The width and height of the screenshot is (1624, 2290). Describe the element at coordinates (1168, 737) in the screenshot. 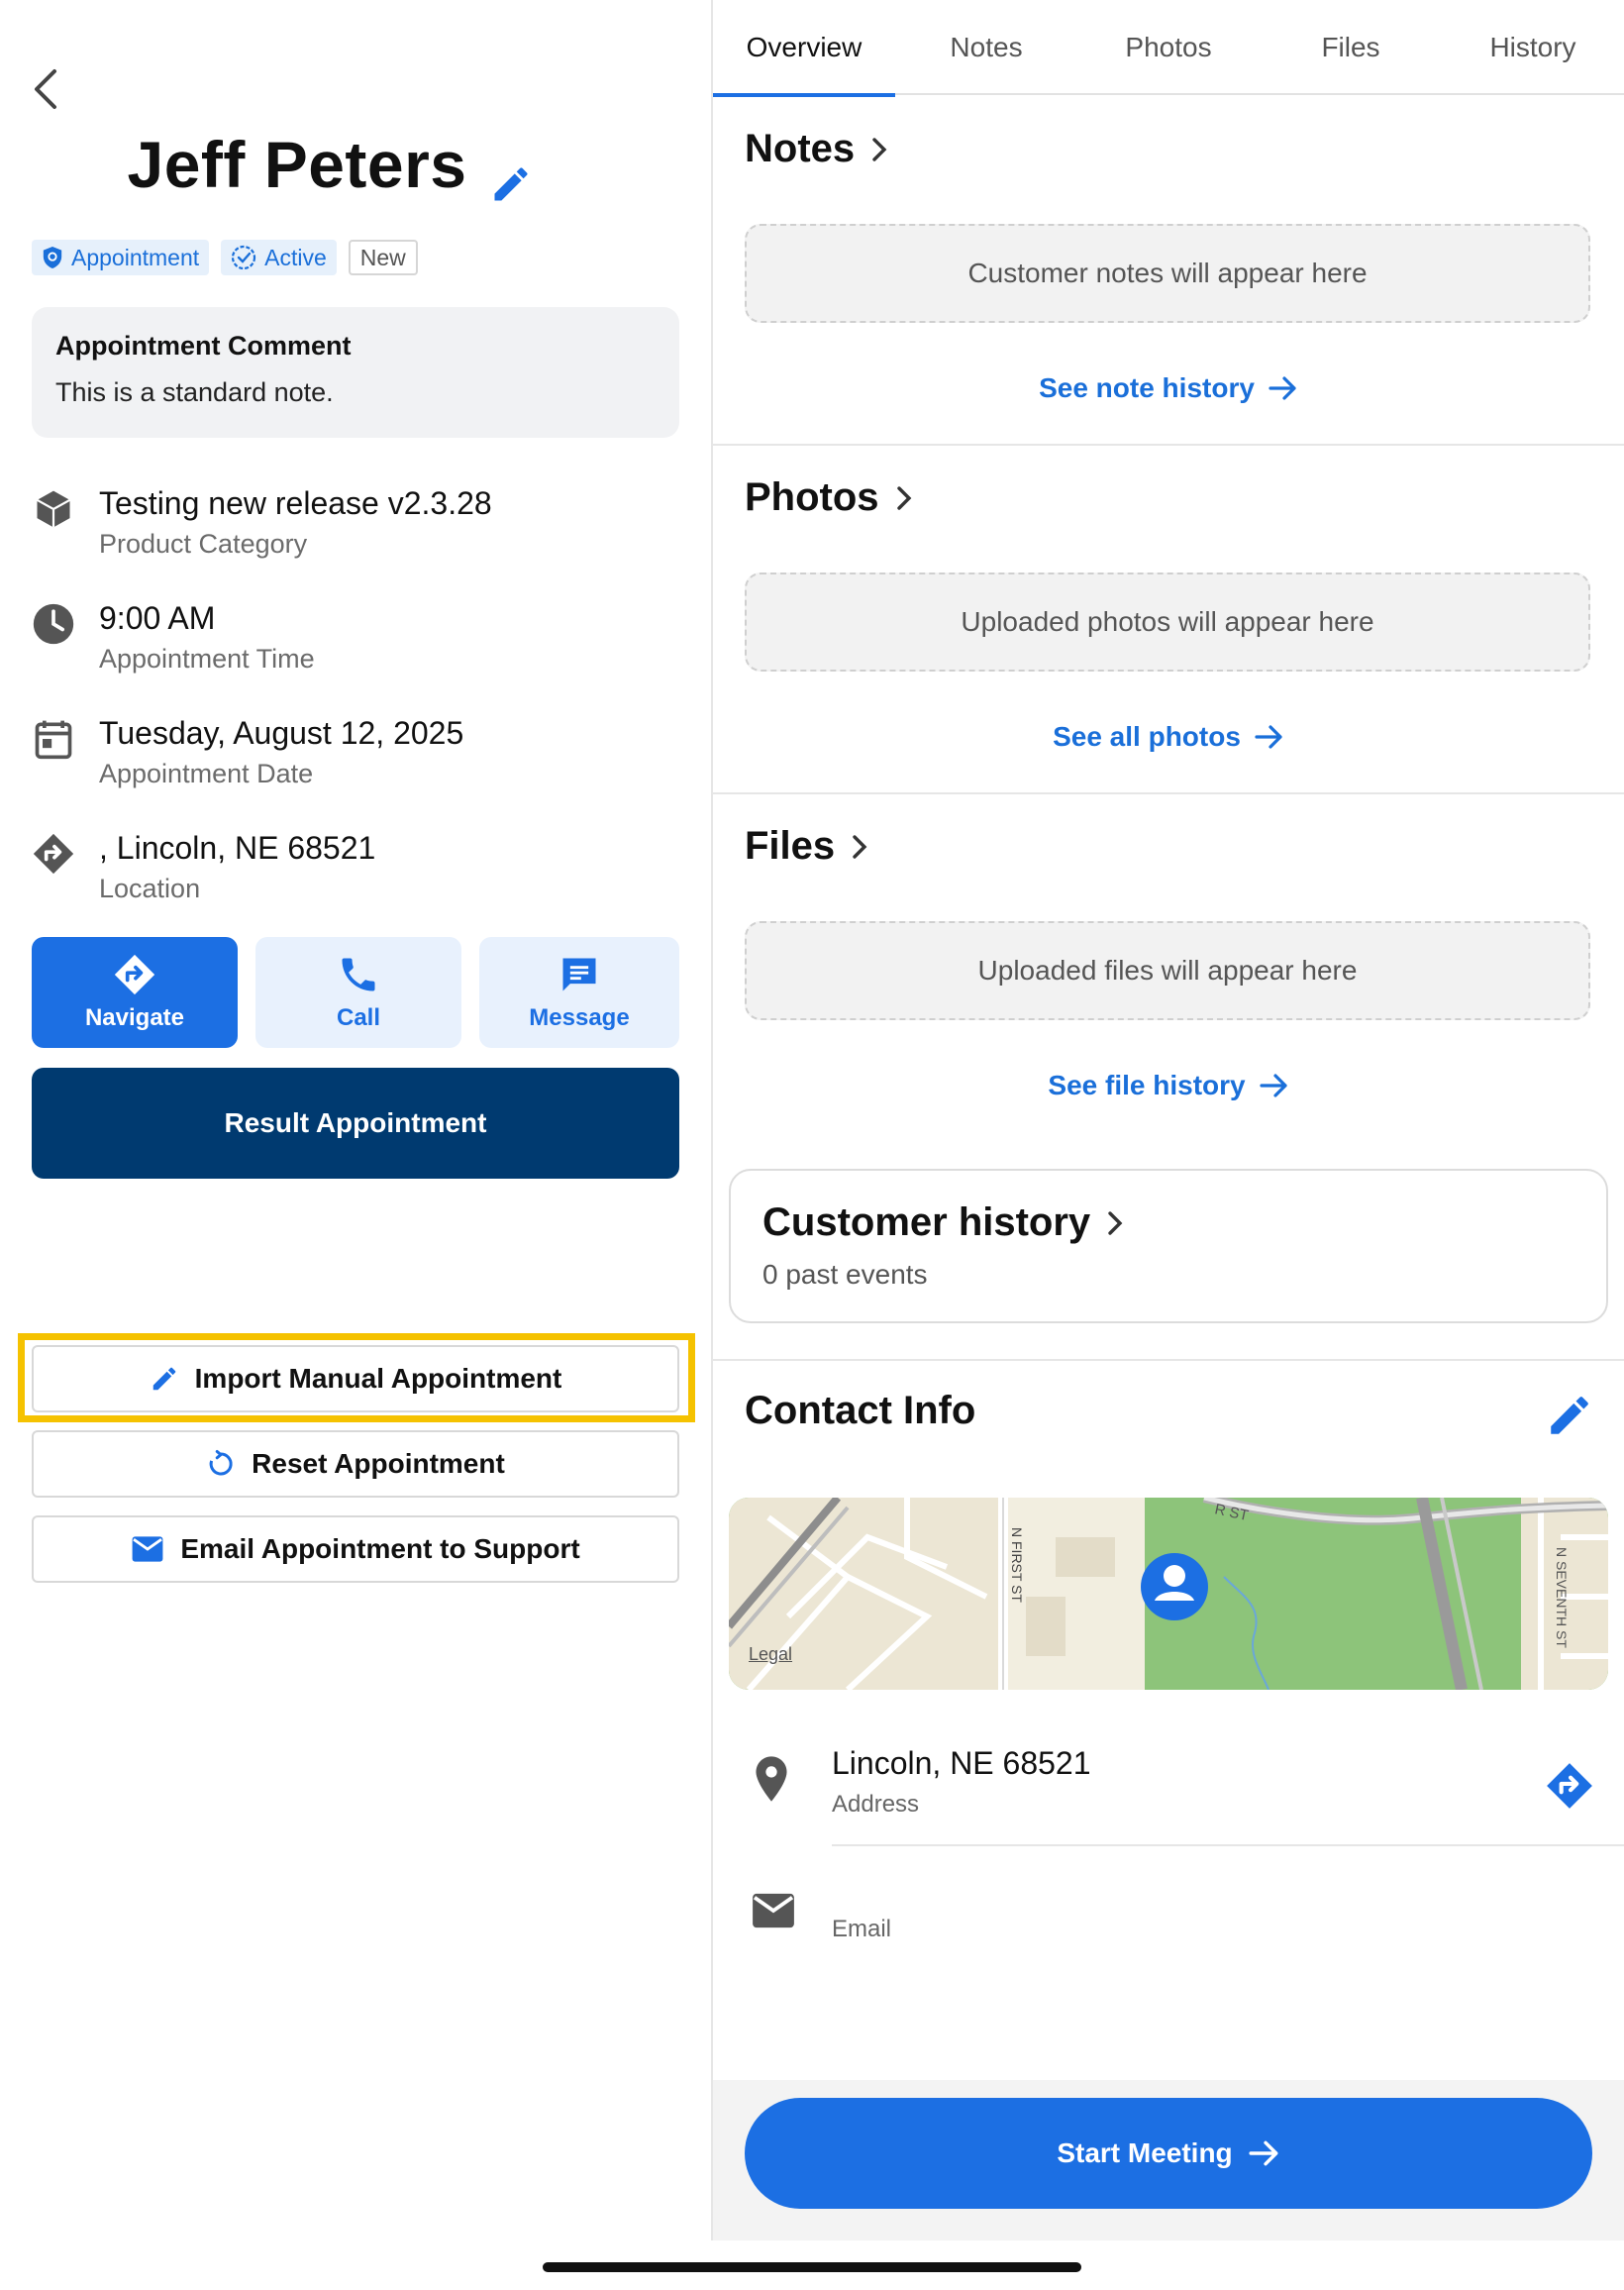

I see `see-all-photos-link: See all photos` at that location.